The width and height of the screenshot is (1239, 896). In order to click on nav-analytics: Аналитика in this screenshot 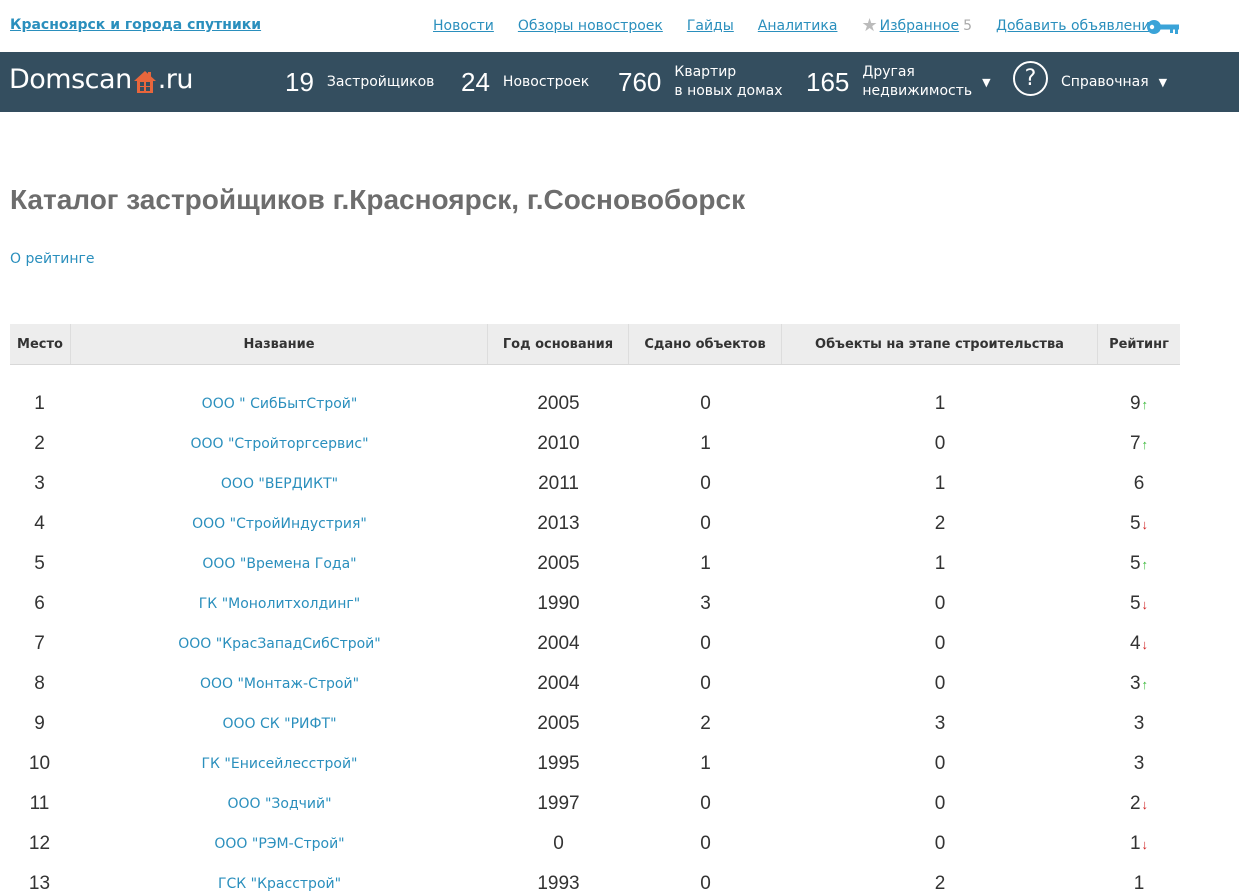, I will do `click(798, 26)`.